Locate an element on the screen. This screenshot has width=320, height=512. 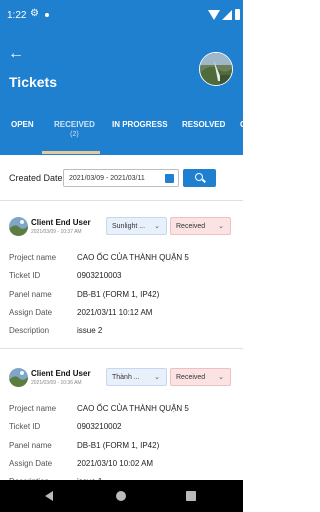
wifi-icon is located at coordinates (214, 15).